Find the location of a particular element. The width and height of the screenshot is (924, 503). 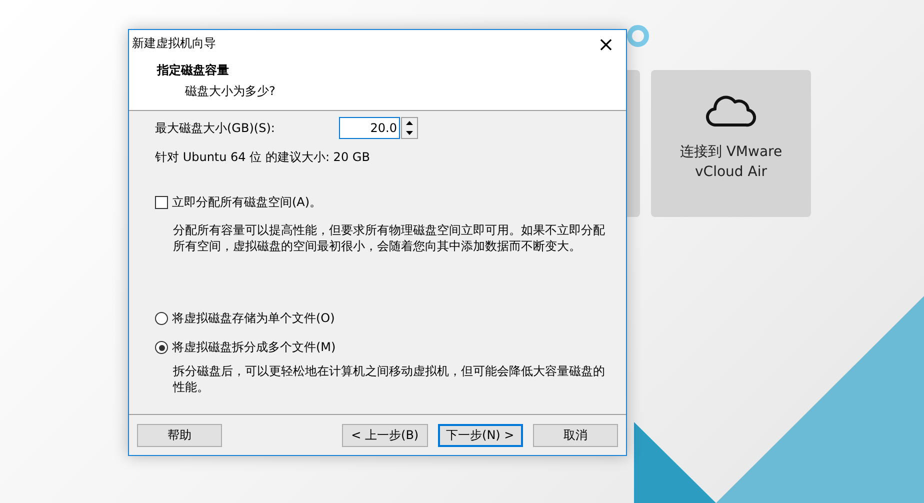

option-description: 拆分磁盘后，可以更轻松地在计算机之间移动虚拟机，但可能会降低大容量磁盘的性能。 is located at coordinates (389, 379).